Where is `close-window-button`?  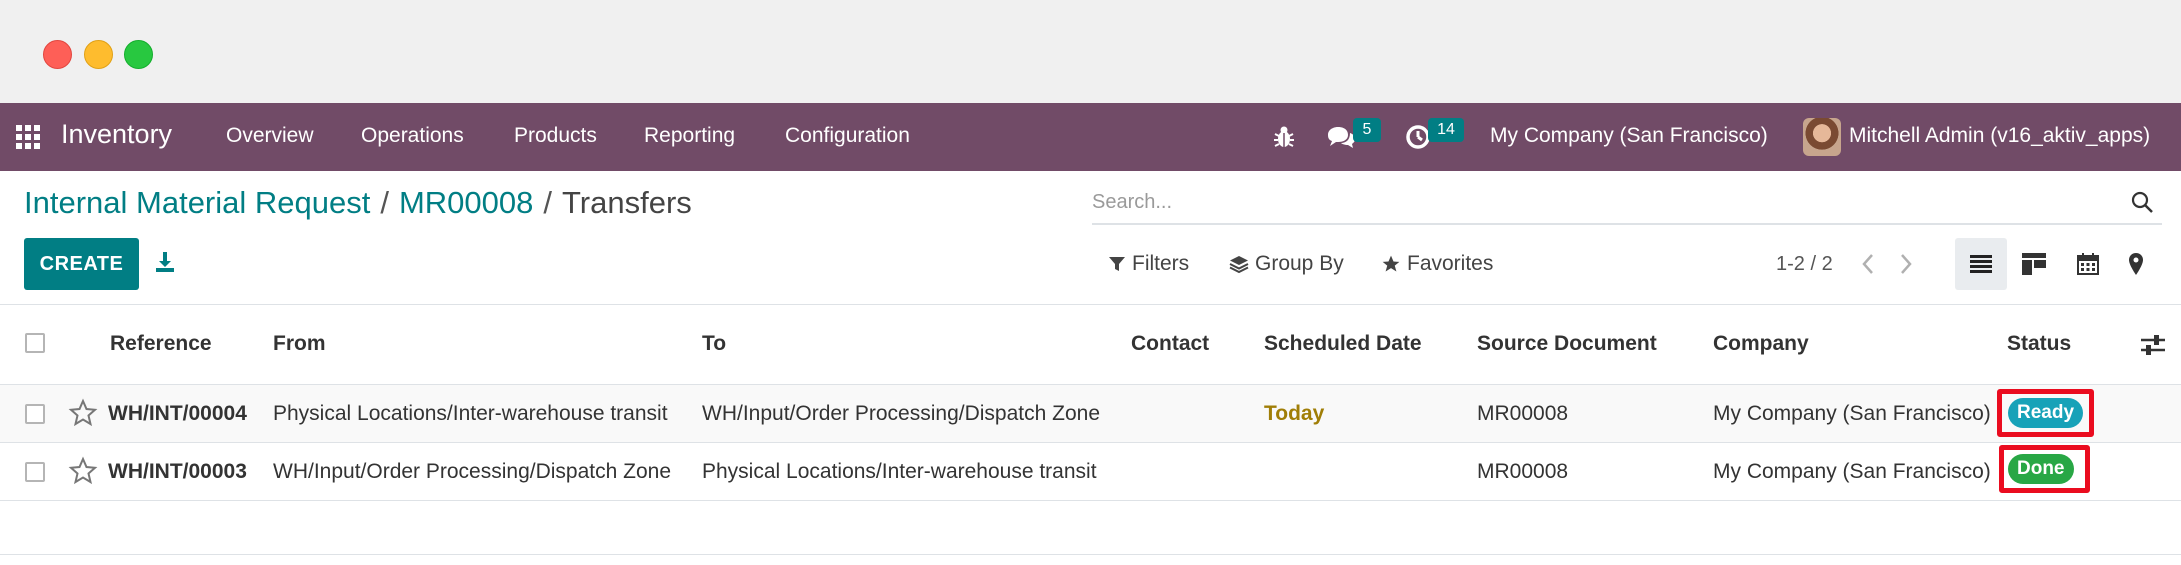 close-window-button is located at coordinates (57, 54).